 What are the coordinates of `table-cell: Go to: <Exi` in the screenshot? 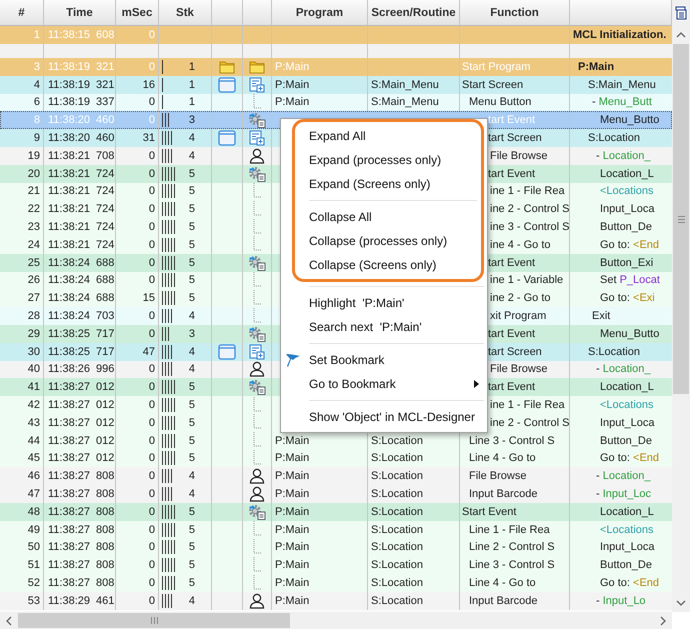 It's located at (627, 298).